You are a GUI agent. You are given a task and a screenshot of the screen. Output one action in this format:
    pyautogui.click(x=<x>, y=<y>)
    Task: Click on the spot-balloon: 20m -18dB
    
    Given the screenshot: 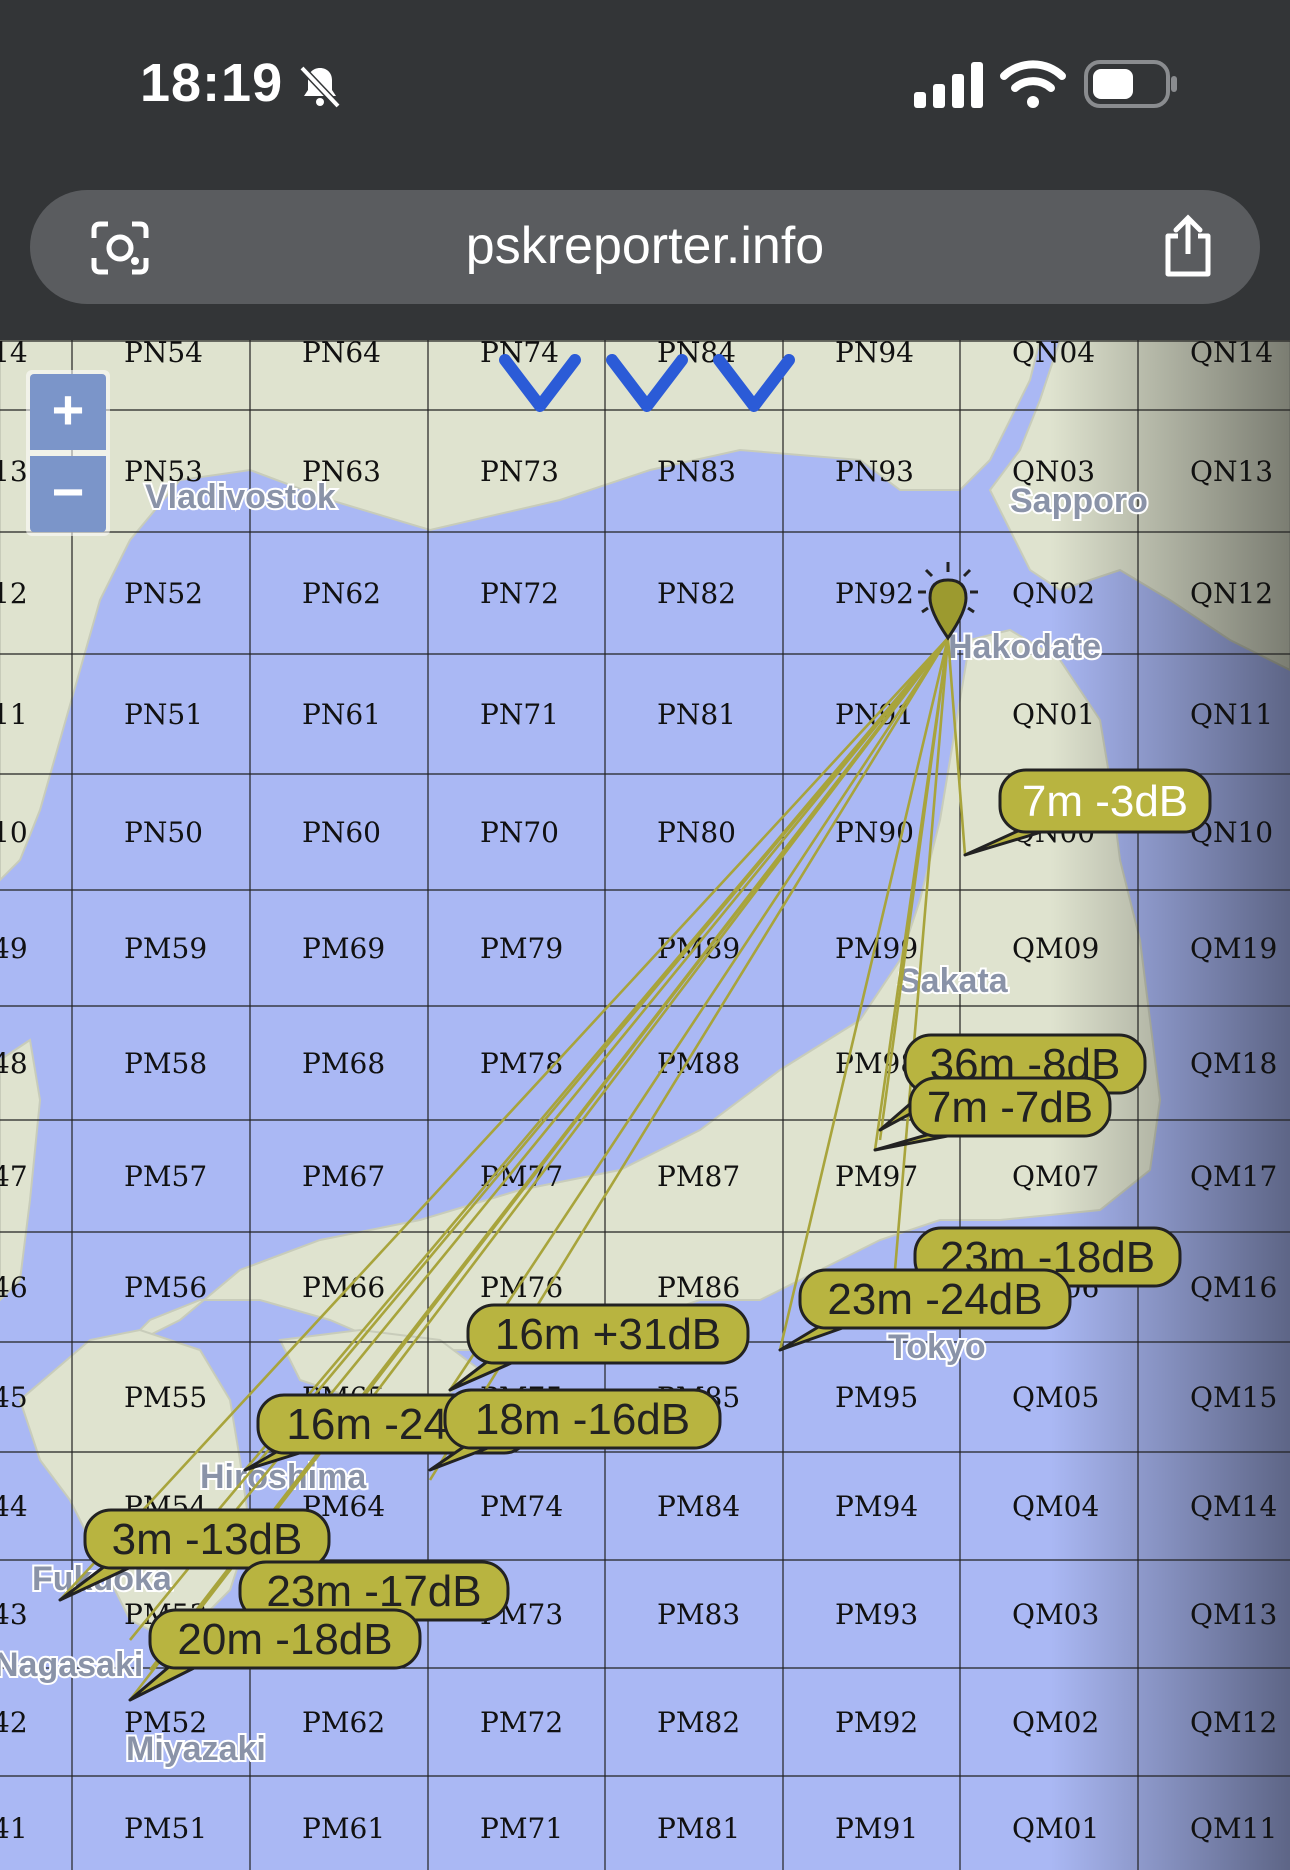 What is the action you would take?
    pyautogui.click(x=275, y=1655)
    